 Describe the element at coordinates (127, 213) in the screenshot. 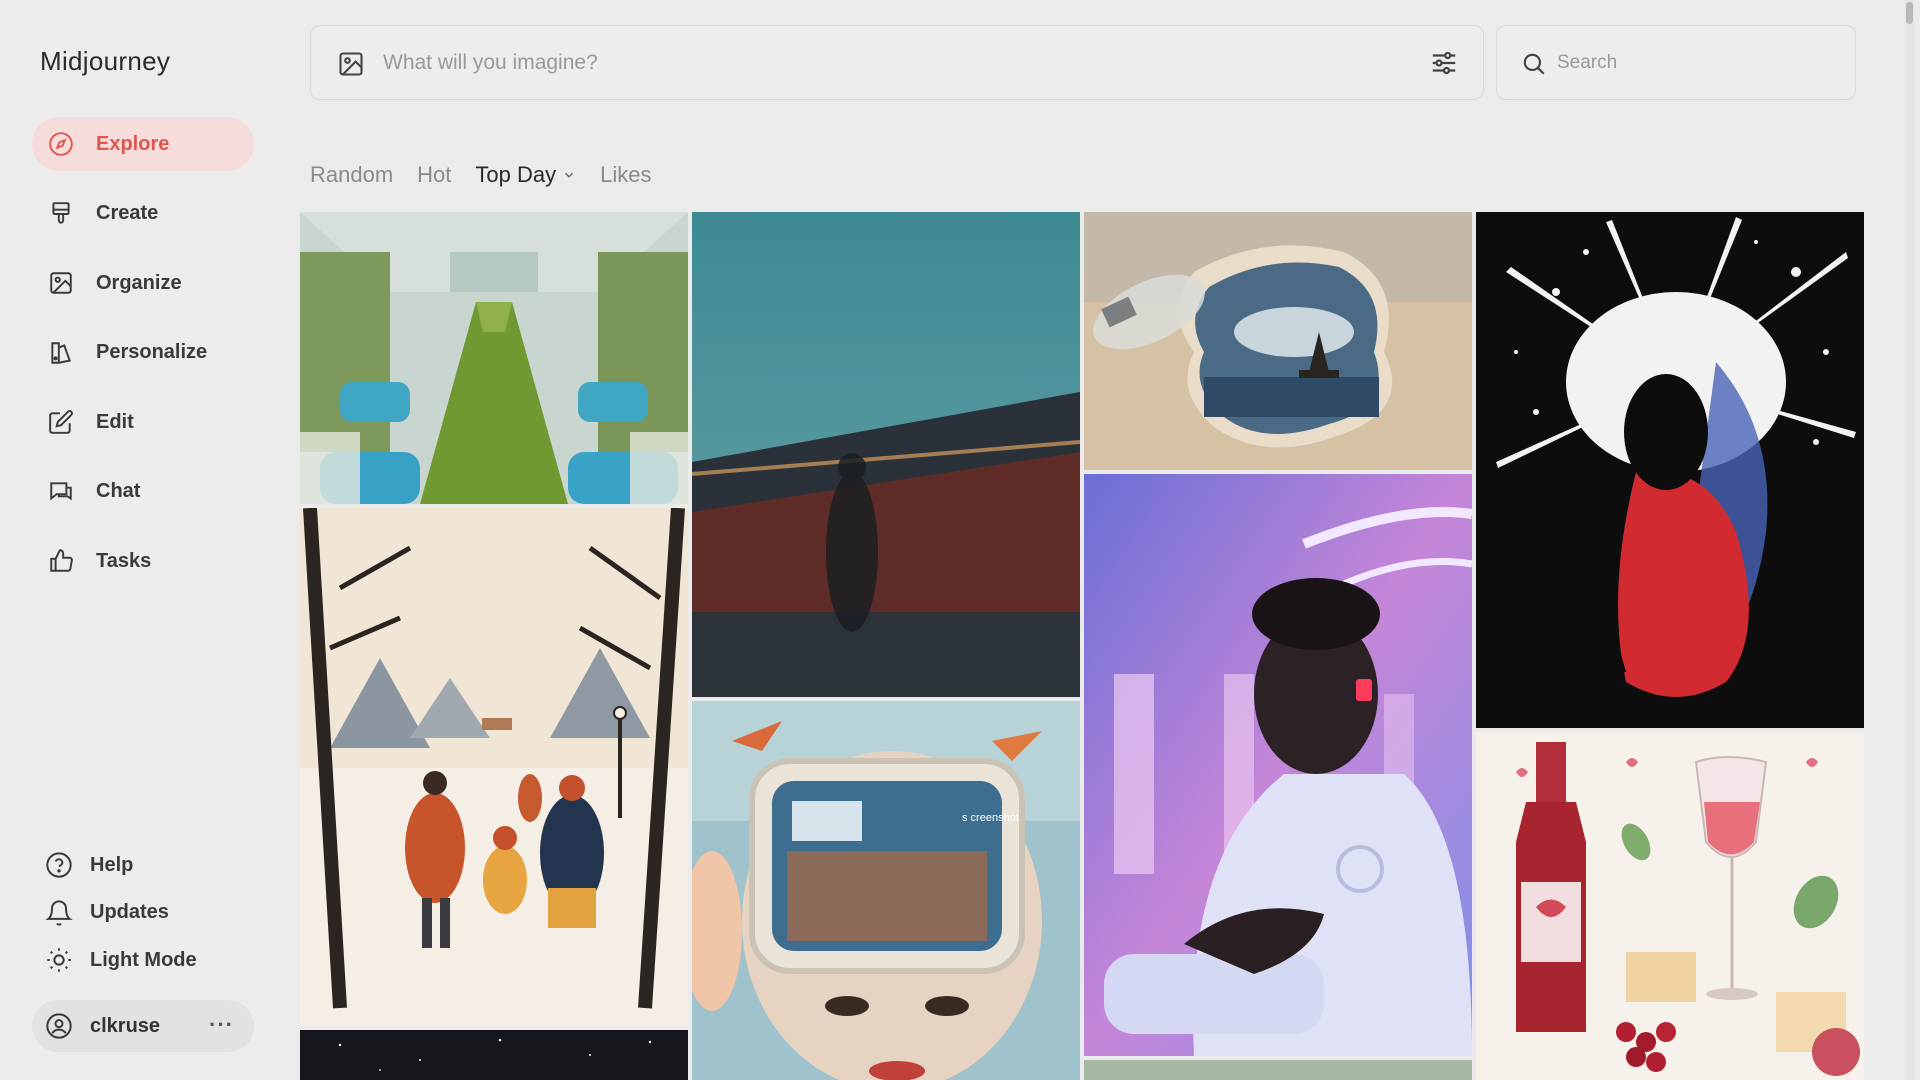

I see `sidebar-item-label: Create` at that location.